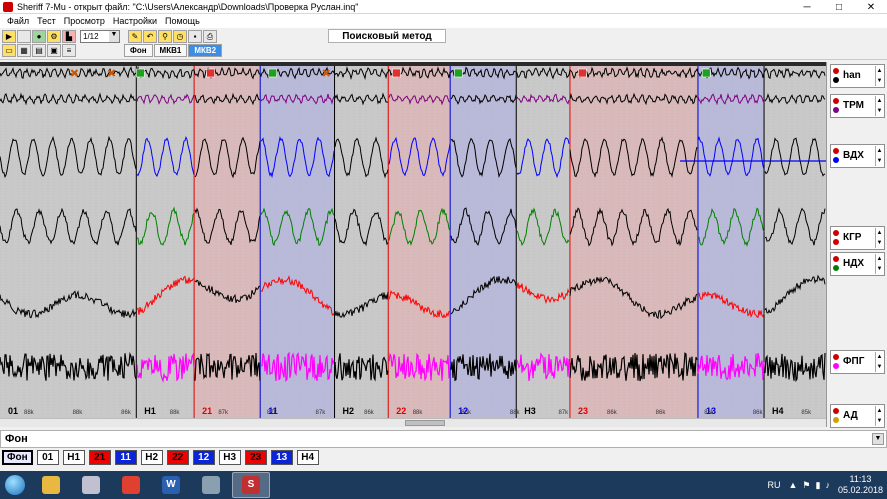 This screenshot has height=499, width=887. What do you see at coordinates (54, 36) in the screenshot?
I see `settings-icon: ⚙` at bounding box center [54, 36].